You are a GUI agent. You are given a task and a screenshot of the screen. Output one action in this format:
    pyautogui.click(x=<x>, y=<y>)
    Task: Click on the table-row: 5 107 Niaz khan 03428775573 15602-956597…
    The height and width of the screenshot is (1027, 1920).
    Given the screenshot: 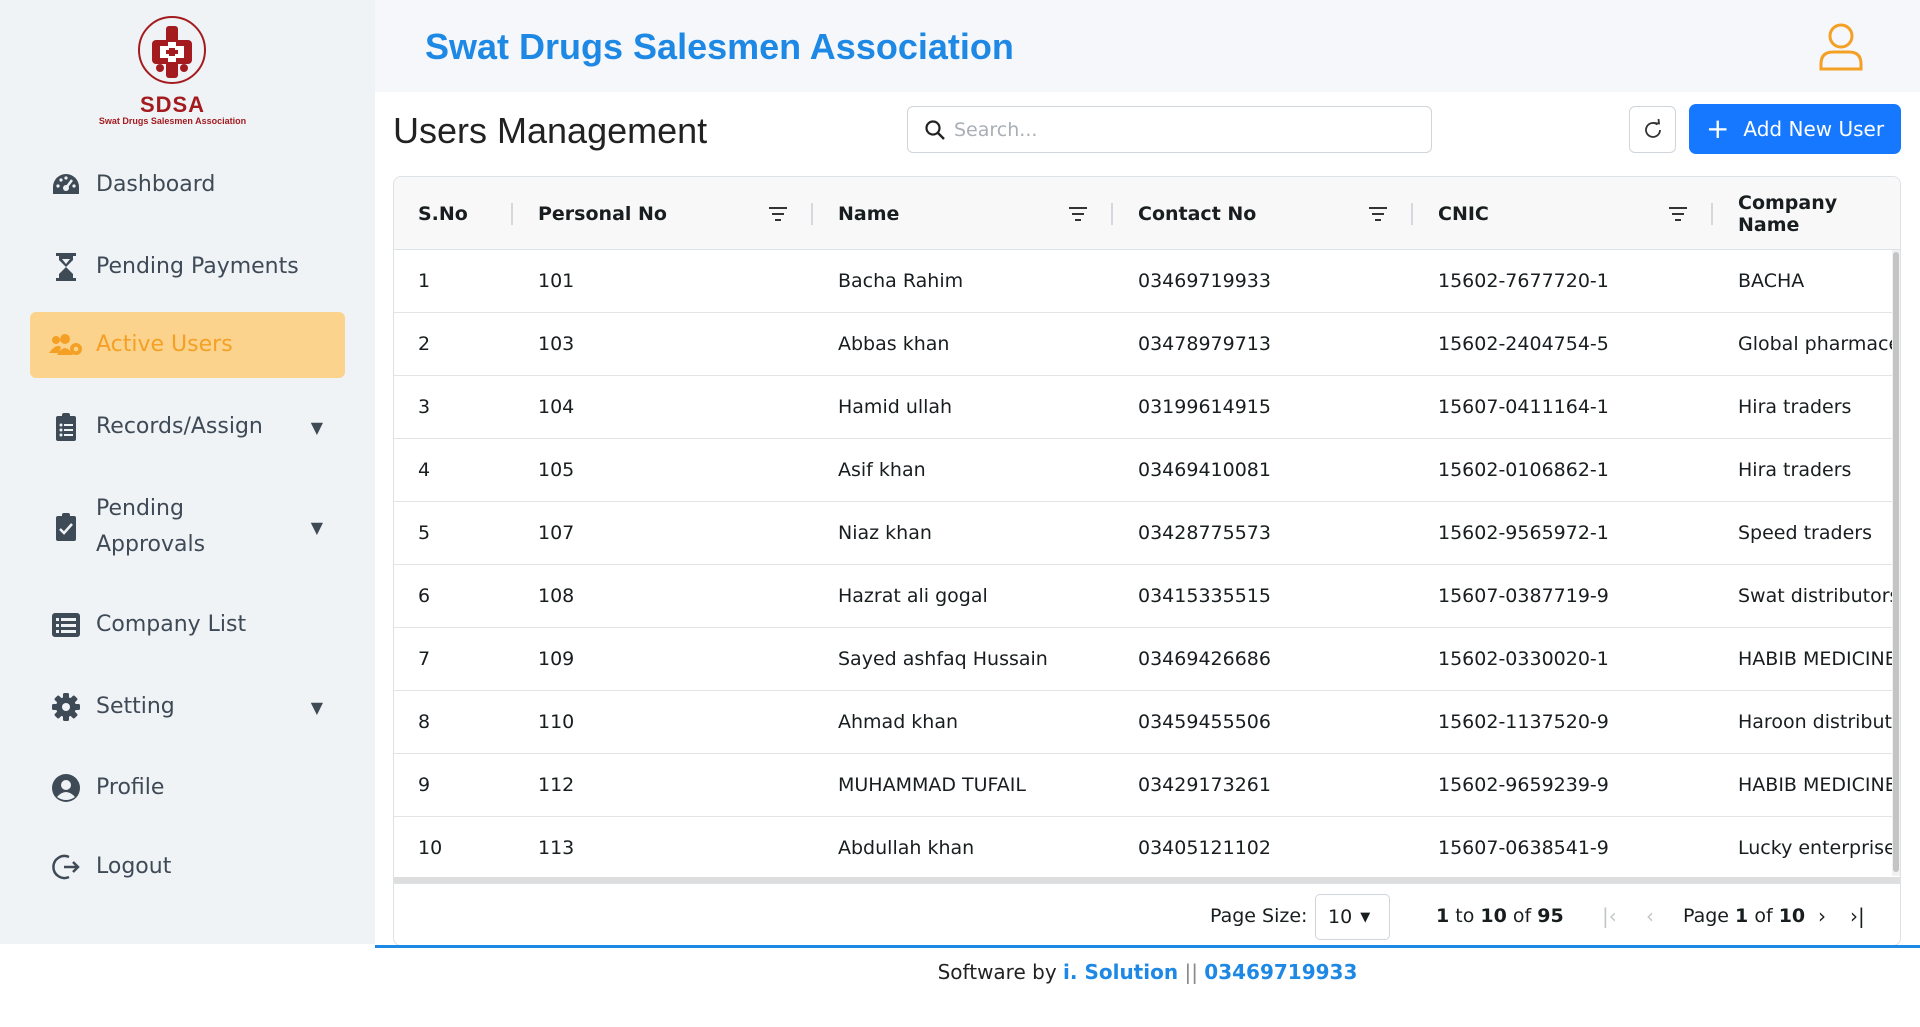 What is the action you would take?
    pyautogui.click(x=1147, y=533)
    